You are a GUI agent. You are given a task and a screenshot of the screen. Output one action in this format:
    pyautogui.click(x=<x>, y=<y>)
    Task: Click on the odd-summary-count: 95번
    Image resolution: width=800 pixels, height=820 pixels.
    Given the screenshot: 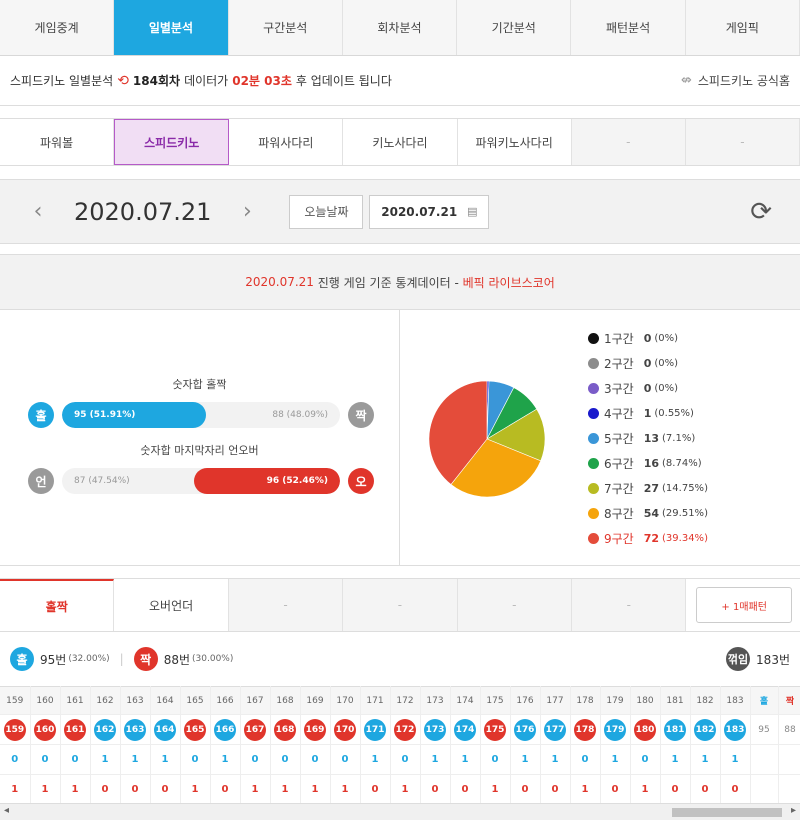 What is the action you would take?
    pyautogui.click(x=53, y=659)
    